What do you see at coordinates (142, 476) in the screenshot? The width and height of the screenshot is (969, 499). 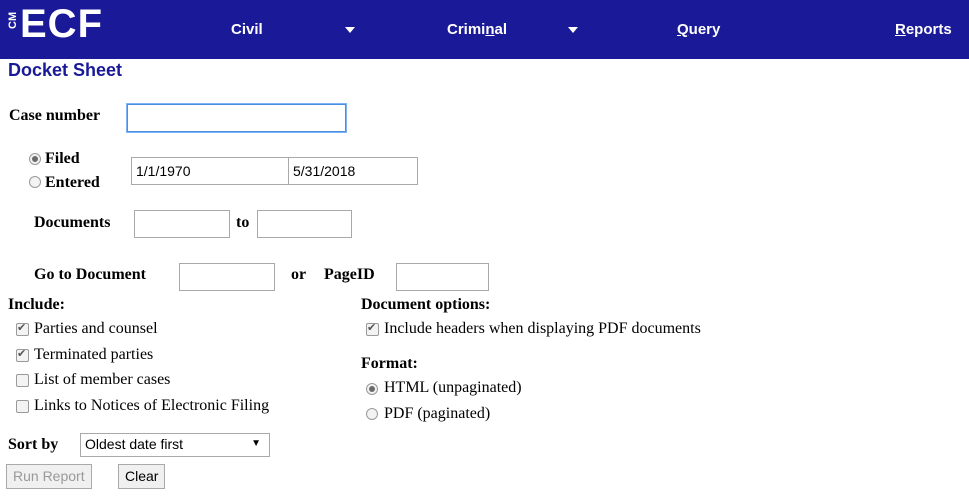 I see `clear-button: Clear` at bounding box center [142, 476].